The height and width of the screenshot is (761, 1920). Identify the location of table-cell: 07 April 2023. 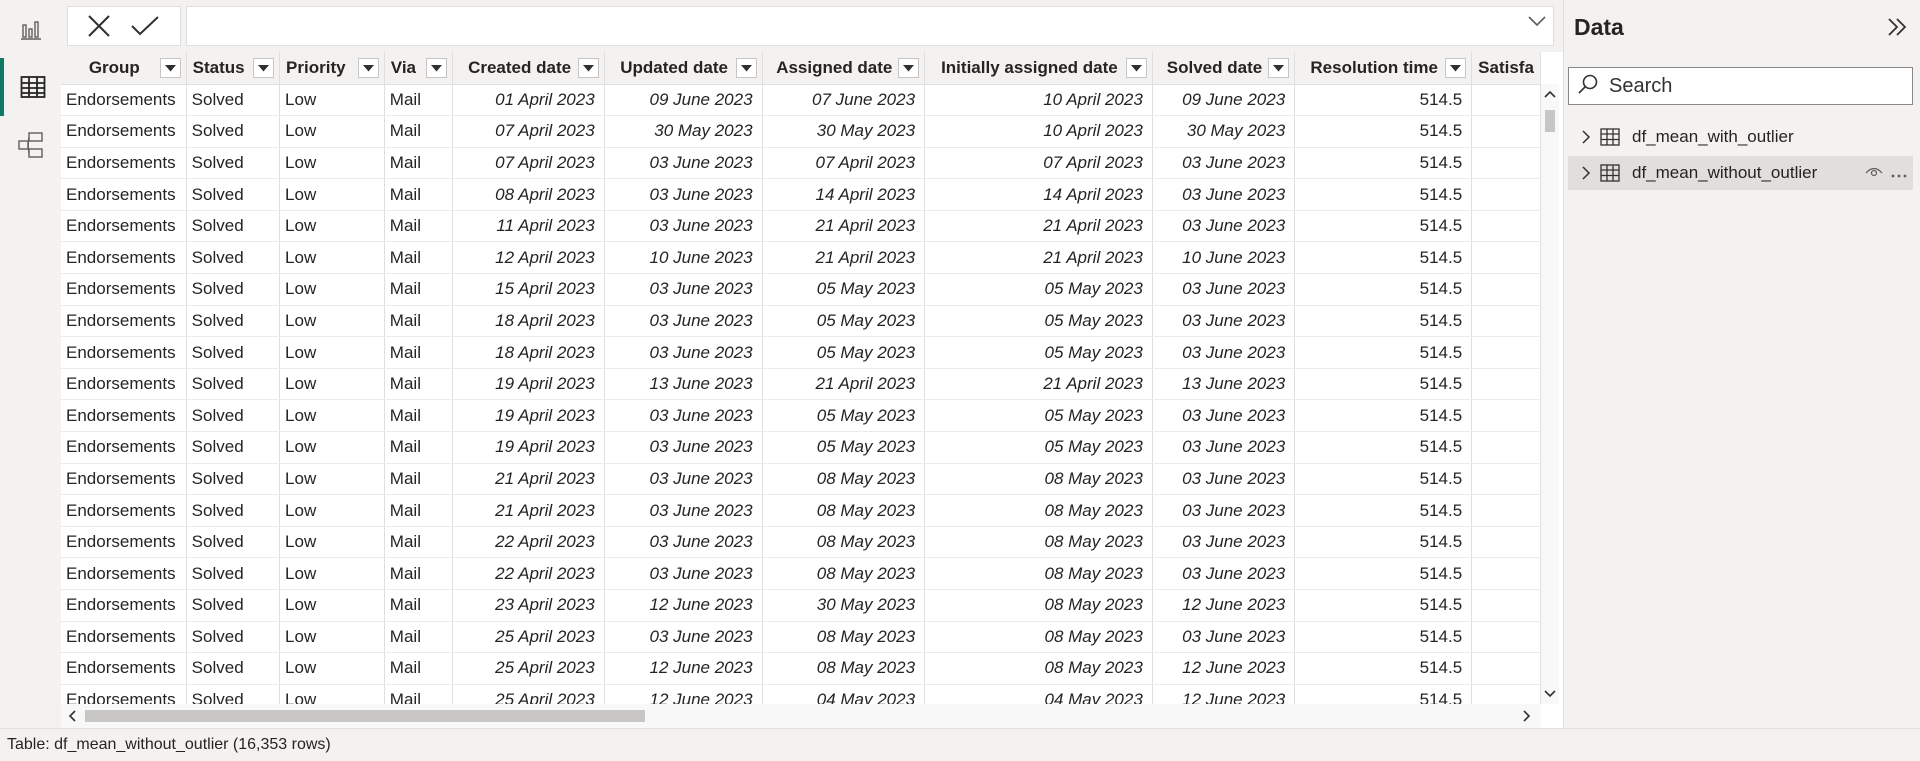
(1038, 163).